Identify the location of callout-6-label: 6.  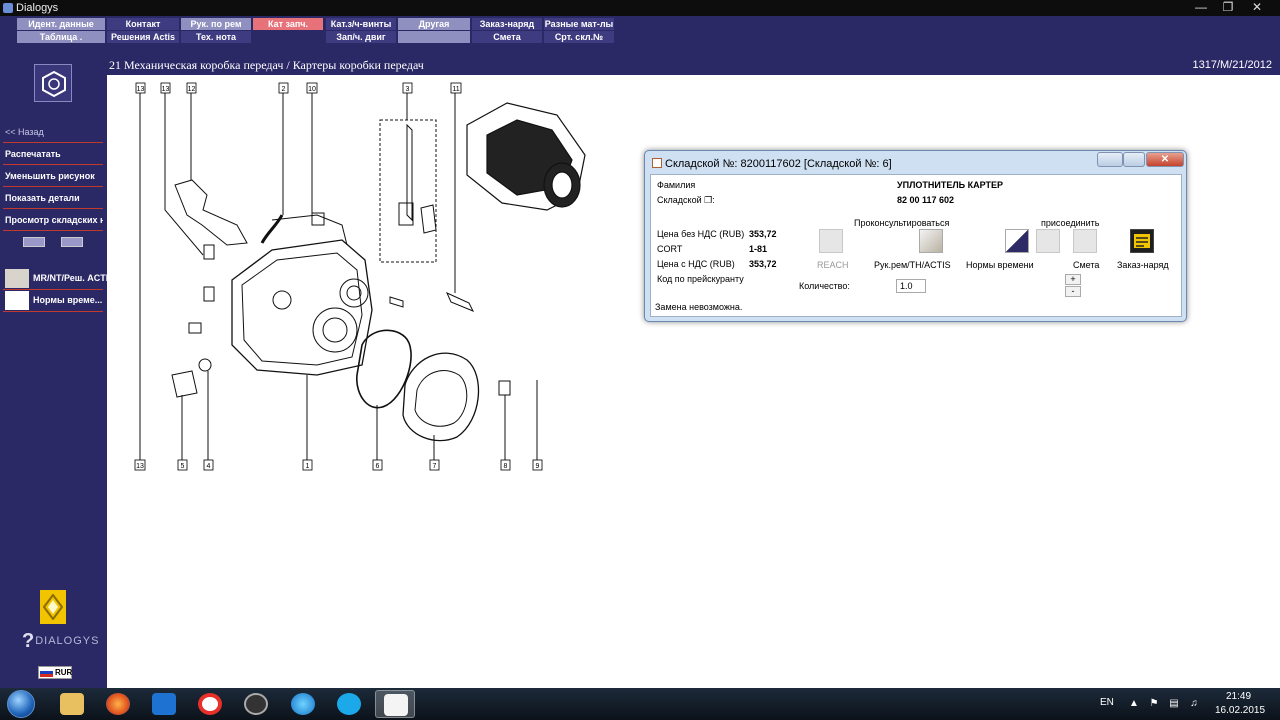
(378, 466).